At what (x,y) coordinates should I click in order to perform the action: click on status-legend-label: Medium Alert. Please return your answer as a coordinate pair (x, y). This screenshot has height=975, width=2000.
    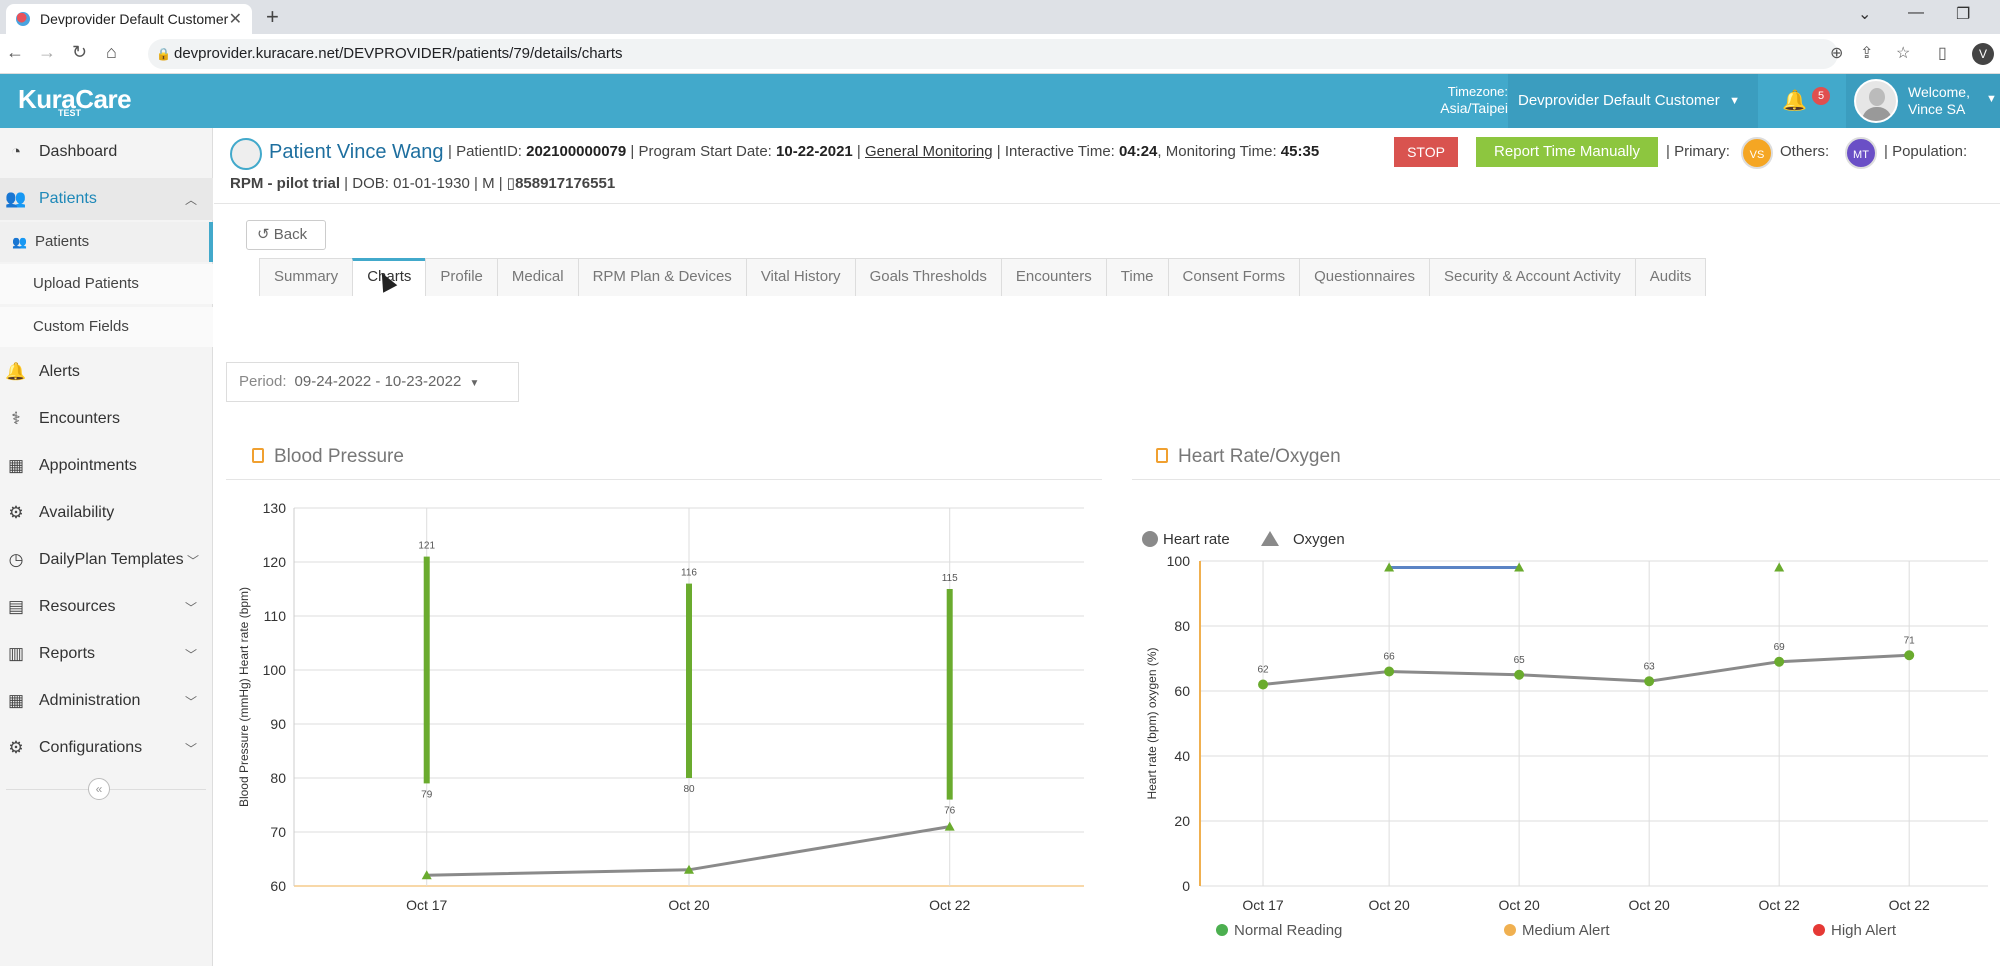
    Looking at the image, I should click on (1566, 930).